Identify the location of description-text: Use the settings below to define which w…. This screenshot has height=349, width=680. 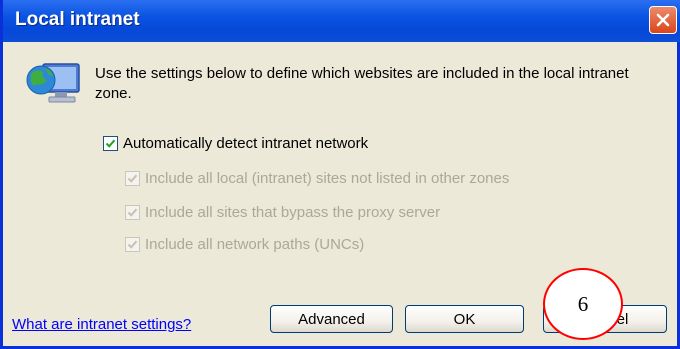
(362, 83).